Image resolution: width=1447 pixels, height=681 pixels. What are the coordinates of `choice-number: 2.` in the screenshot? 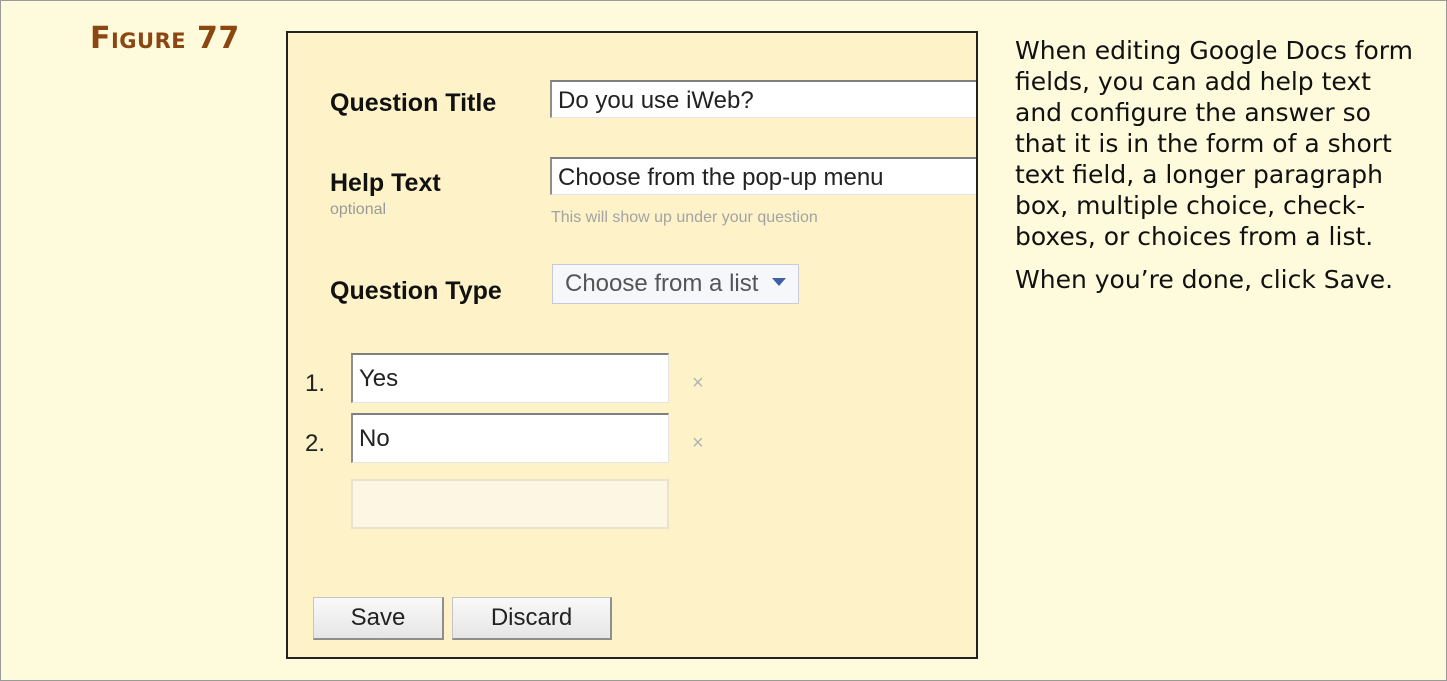 It's located at (315, 443).